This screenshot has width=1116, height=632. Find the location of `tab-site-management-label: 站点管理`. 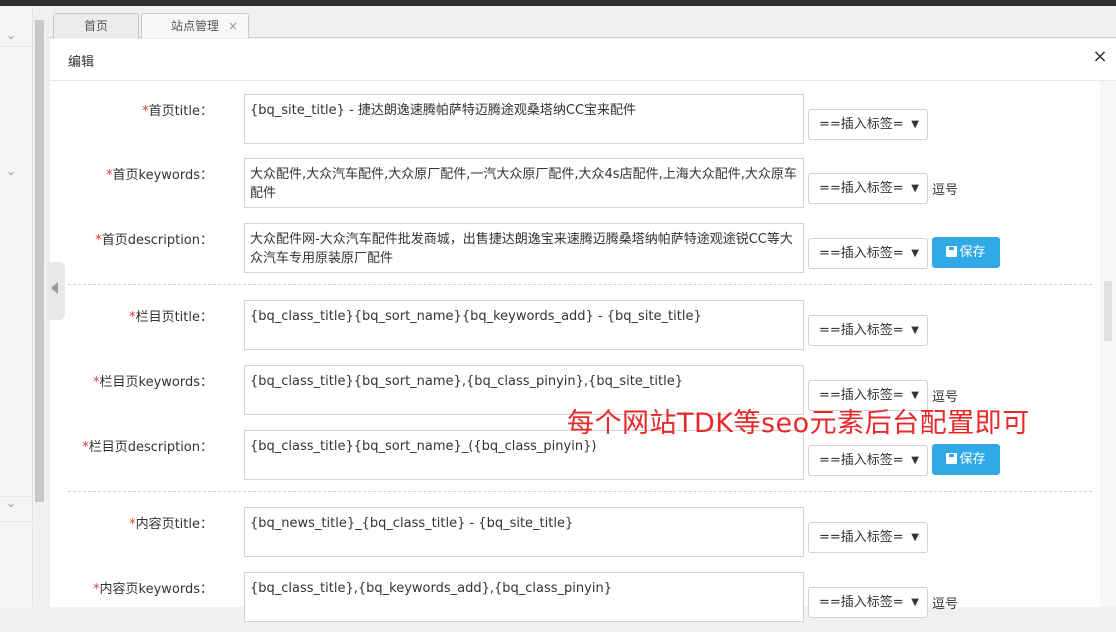

tab-site-management-label: 站点管理 is located at coordinates (194, 26).